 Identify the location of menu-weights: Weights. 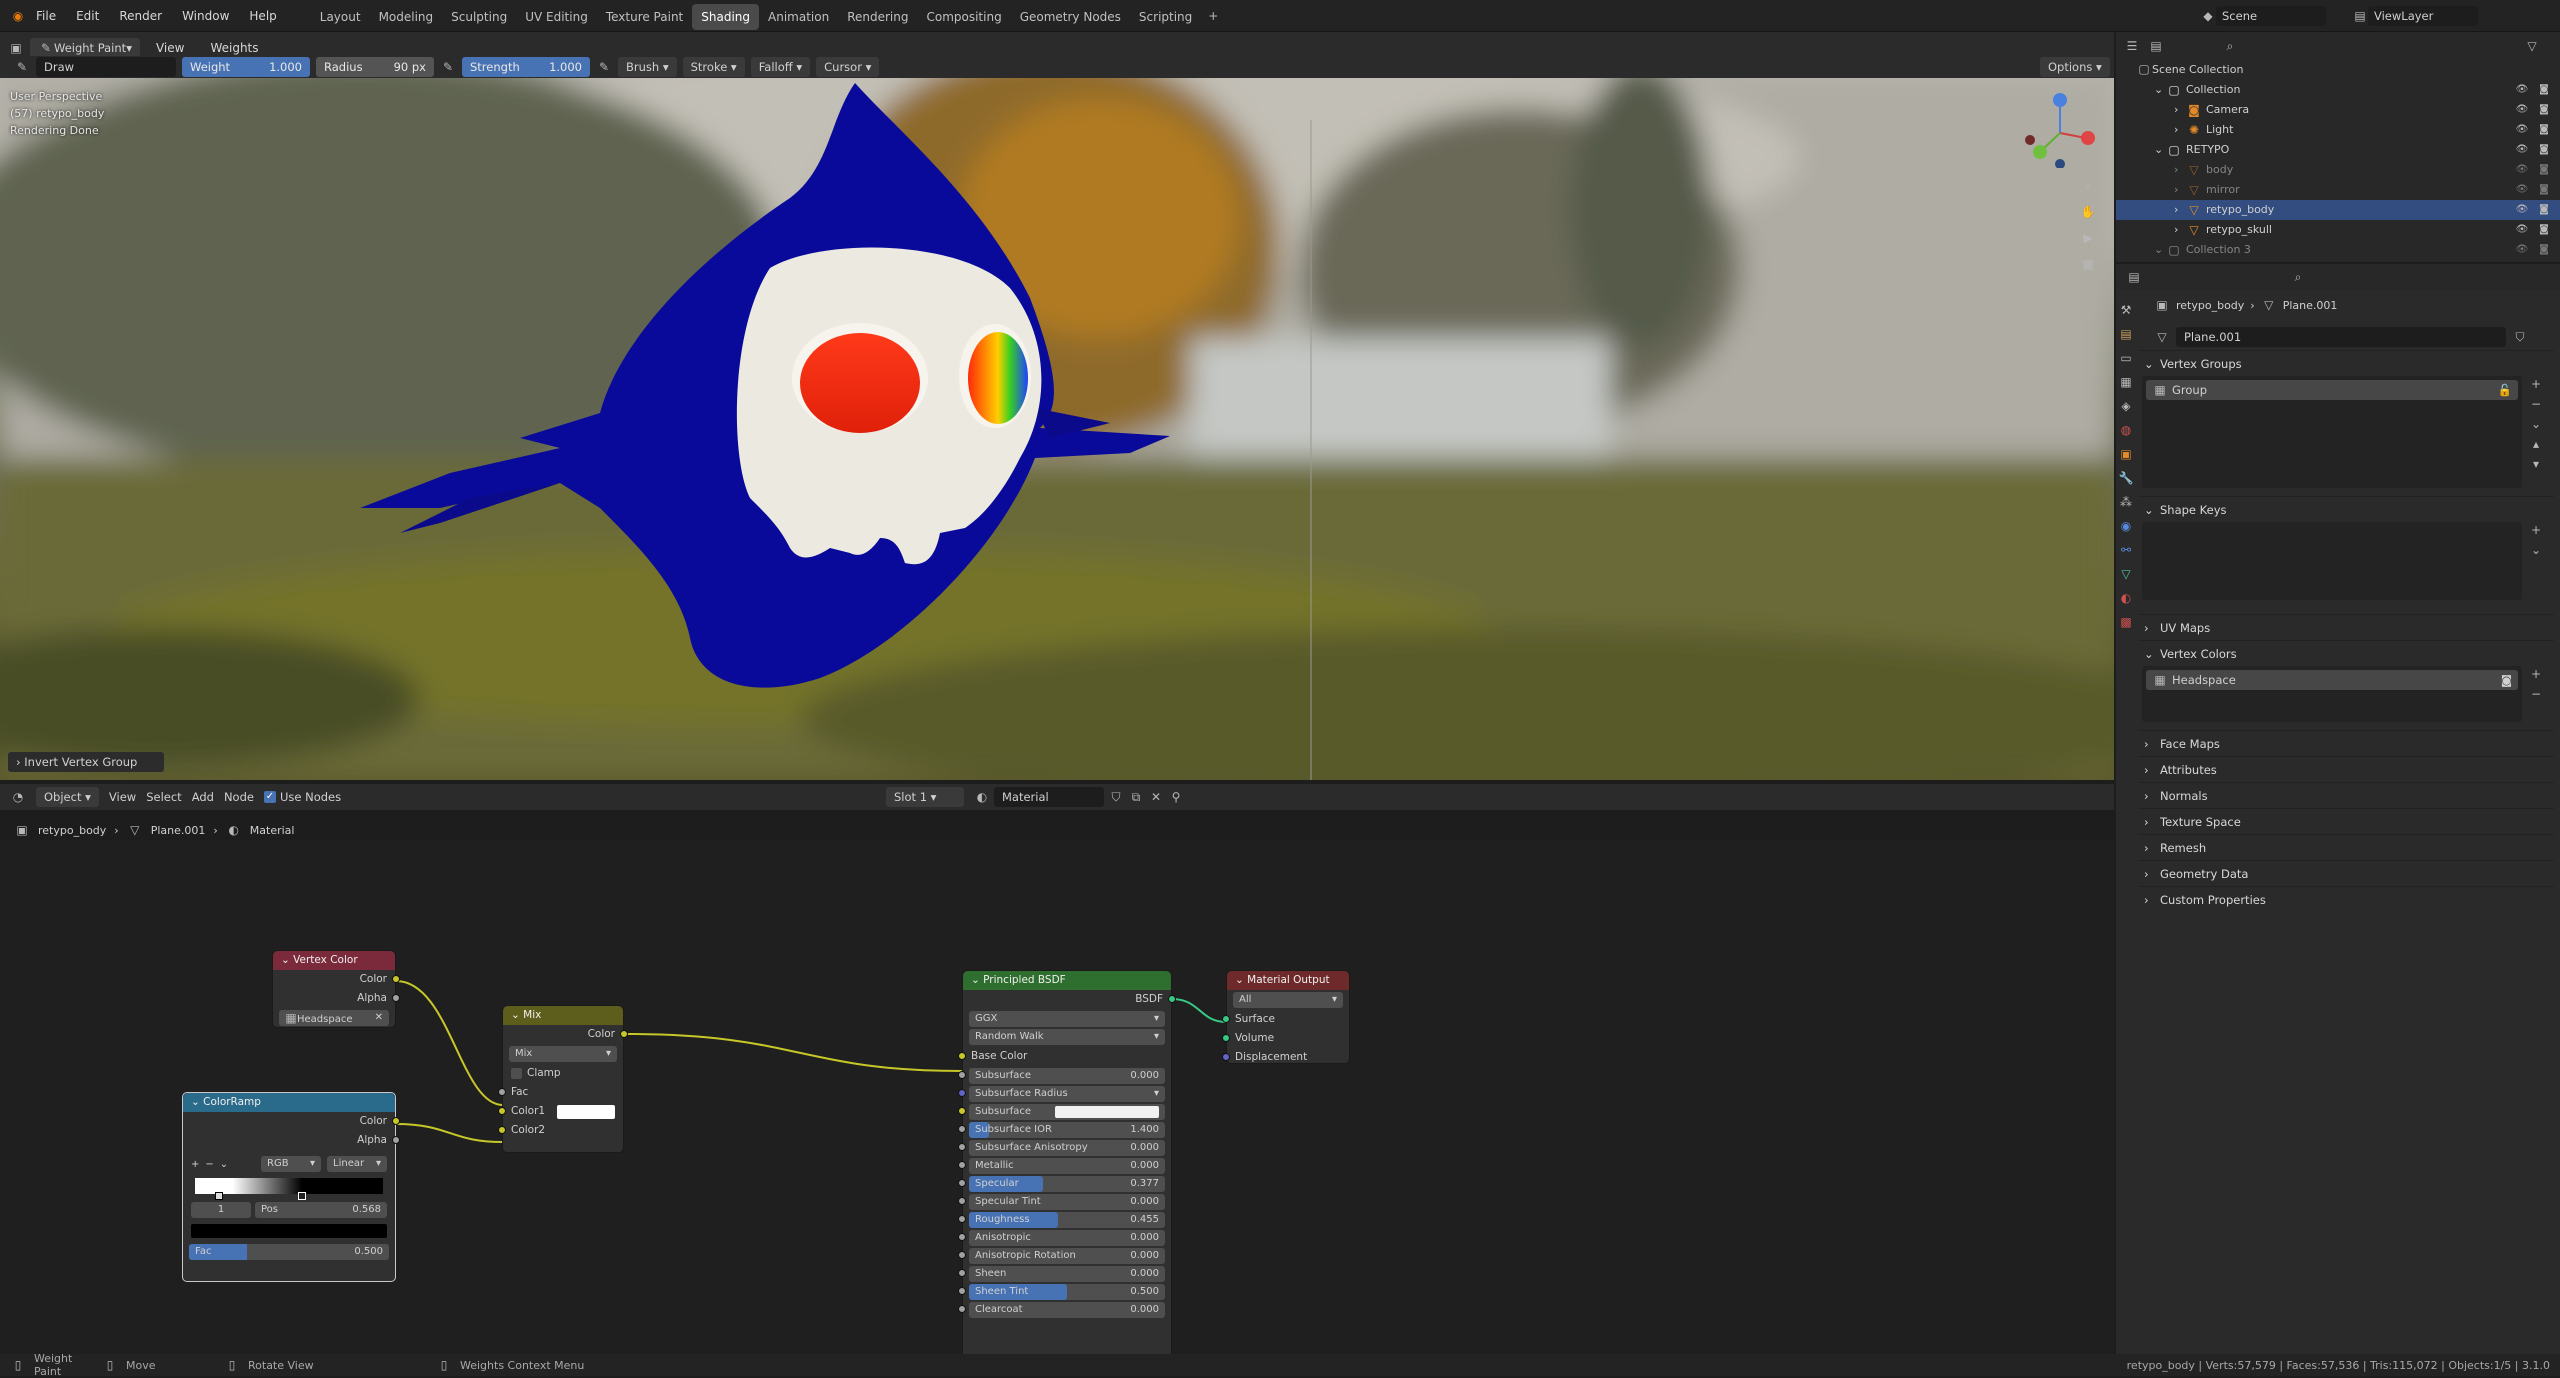
(234, 48).